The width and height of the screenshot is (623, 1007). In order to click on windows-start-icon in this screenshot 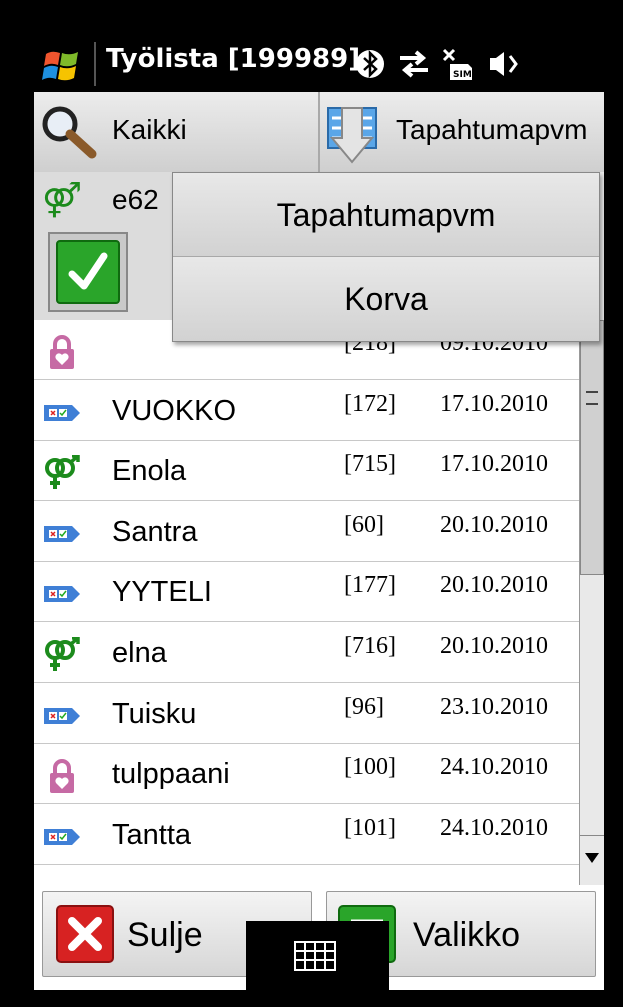, I will do `click(62, 66)`.